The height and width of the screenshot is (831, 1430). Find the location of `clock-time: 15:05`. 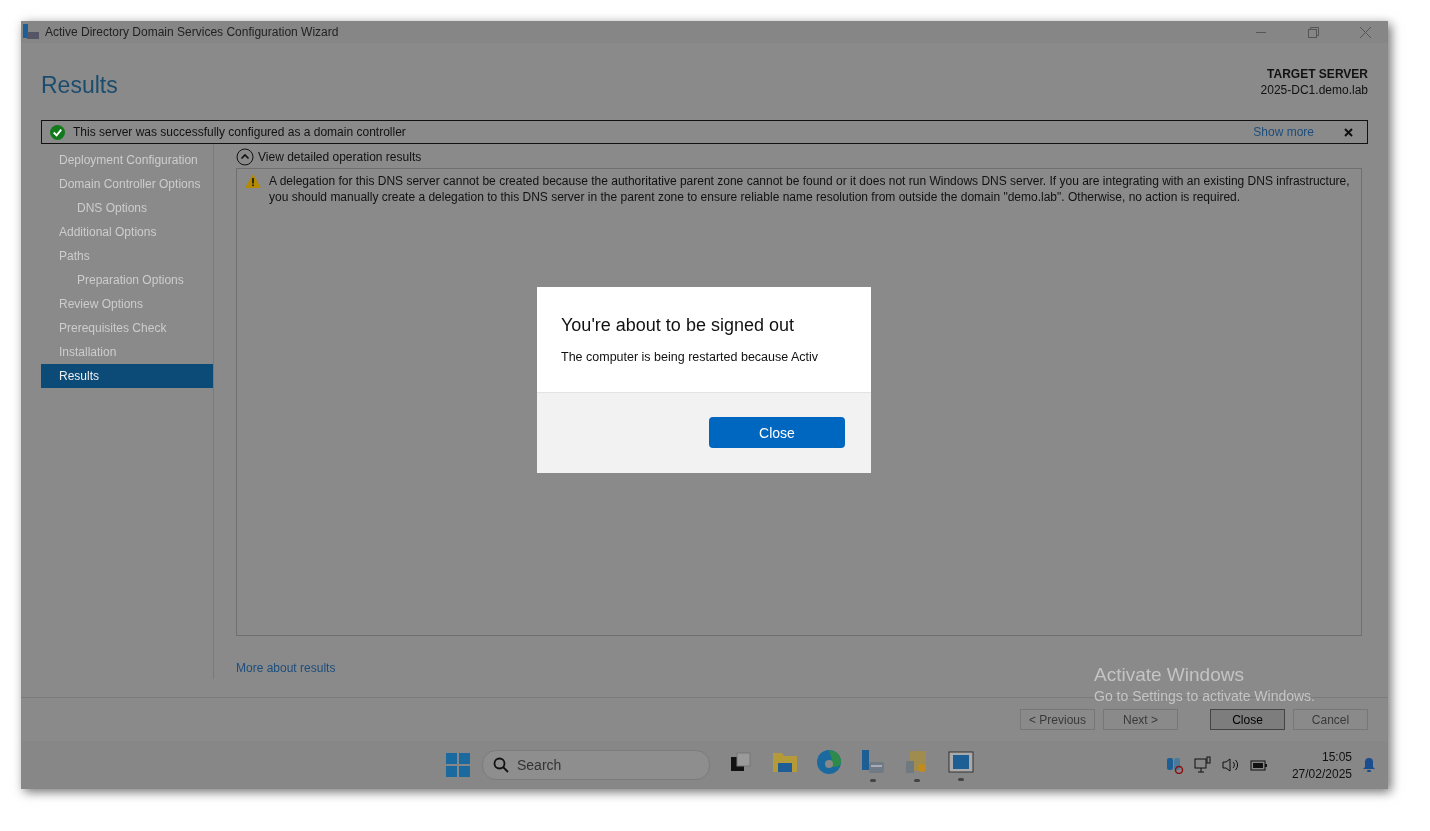

clock-time: 15:05 is located at coordinates (1336, 756).